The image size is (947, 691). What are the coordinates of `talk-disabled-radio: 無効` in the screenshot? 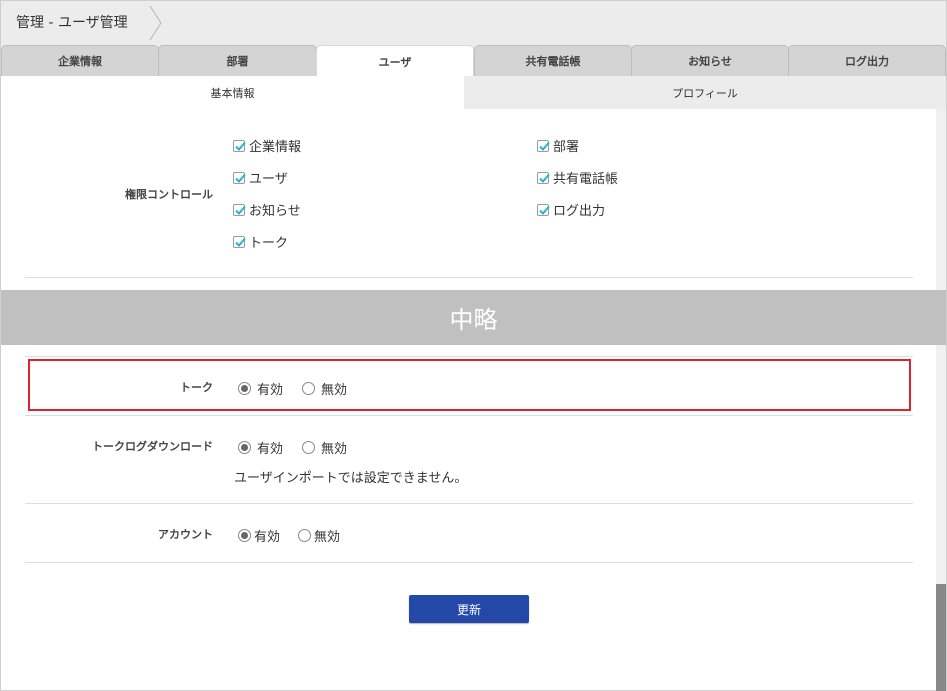 It's located at (324, 388).